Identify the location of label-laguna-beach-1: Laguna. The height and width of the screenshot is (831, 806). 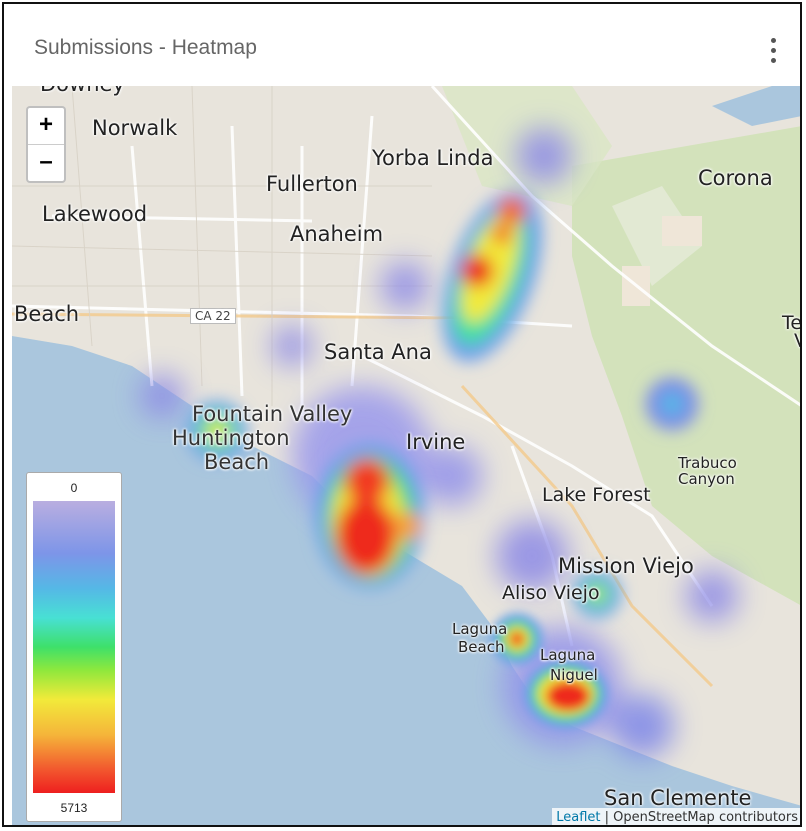
(480, 629).